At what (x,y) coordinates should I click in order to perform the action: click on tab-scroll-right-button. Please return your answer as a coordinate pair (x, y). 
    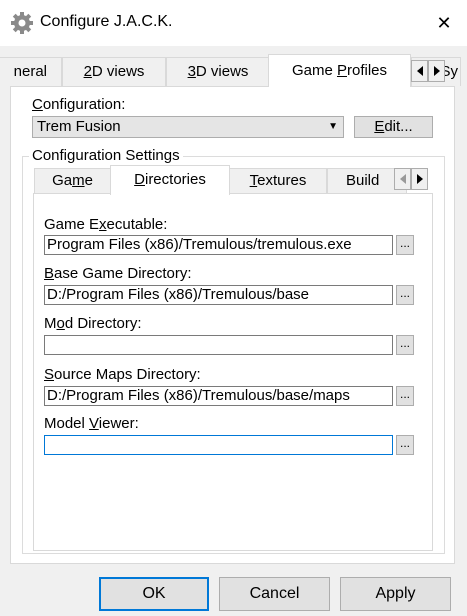
    Looking at the image, I should click on (436, 71).